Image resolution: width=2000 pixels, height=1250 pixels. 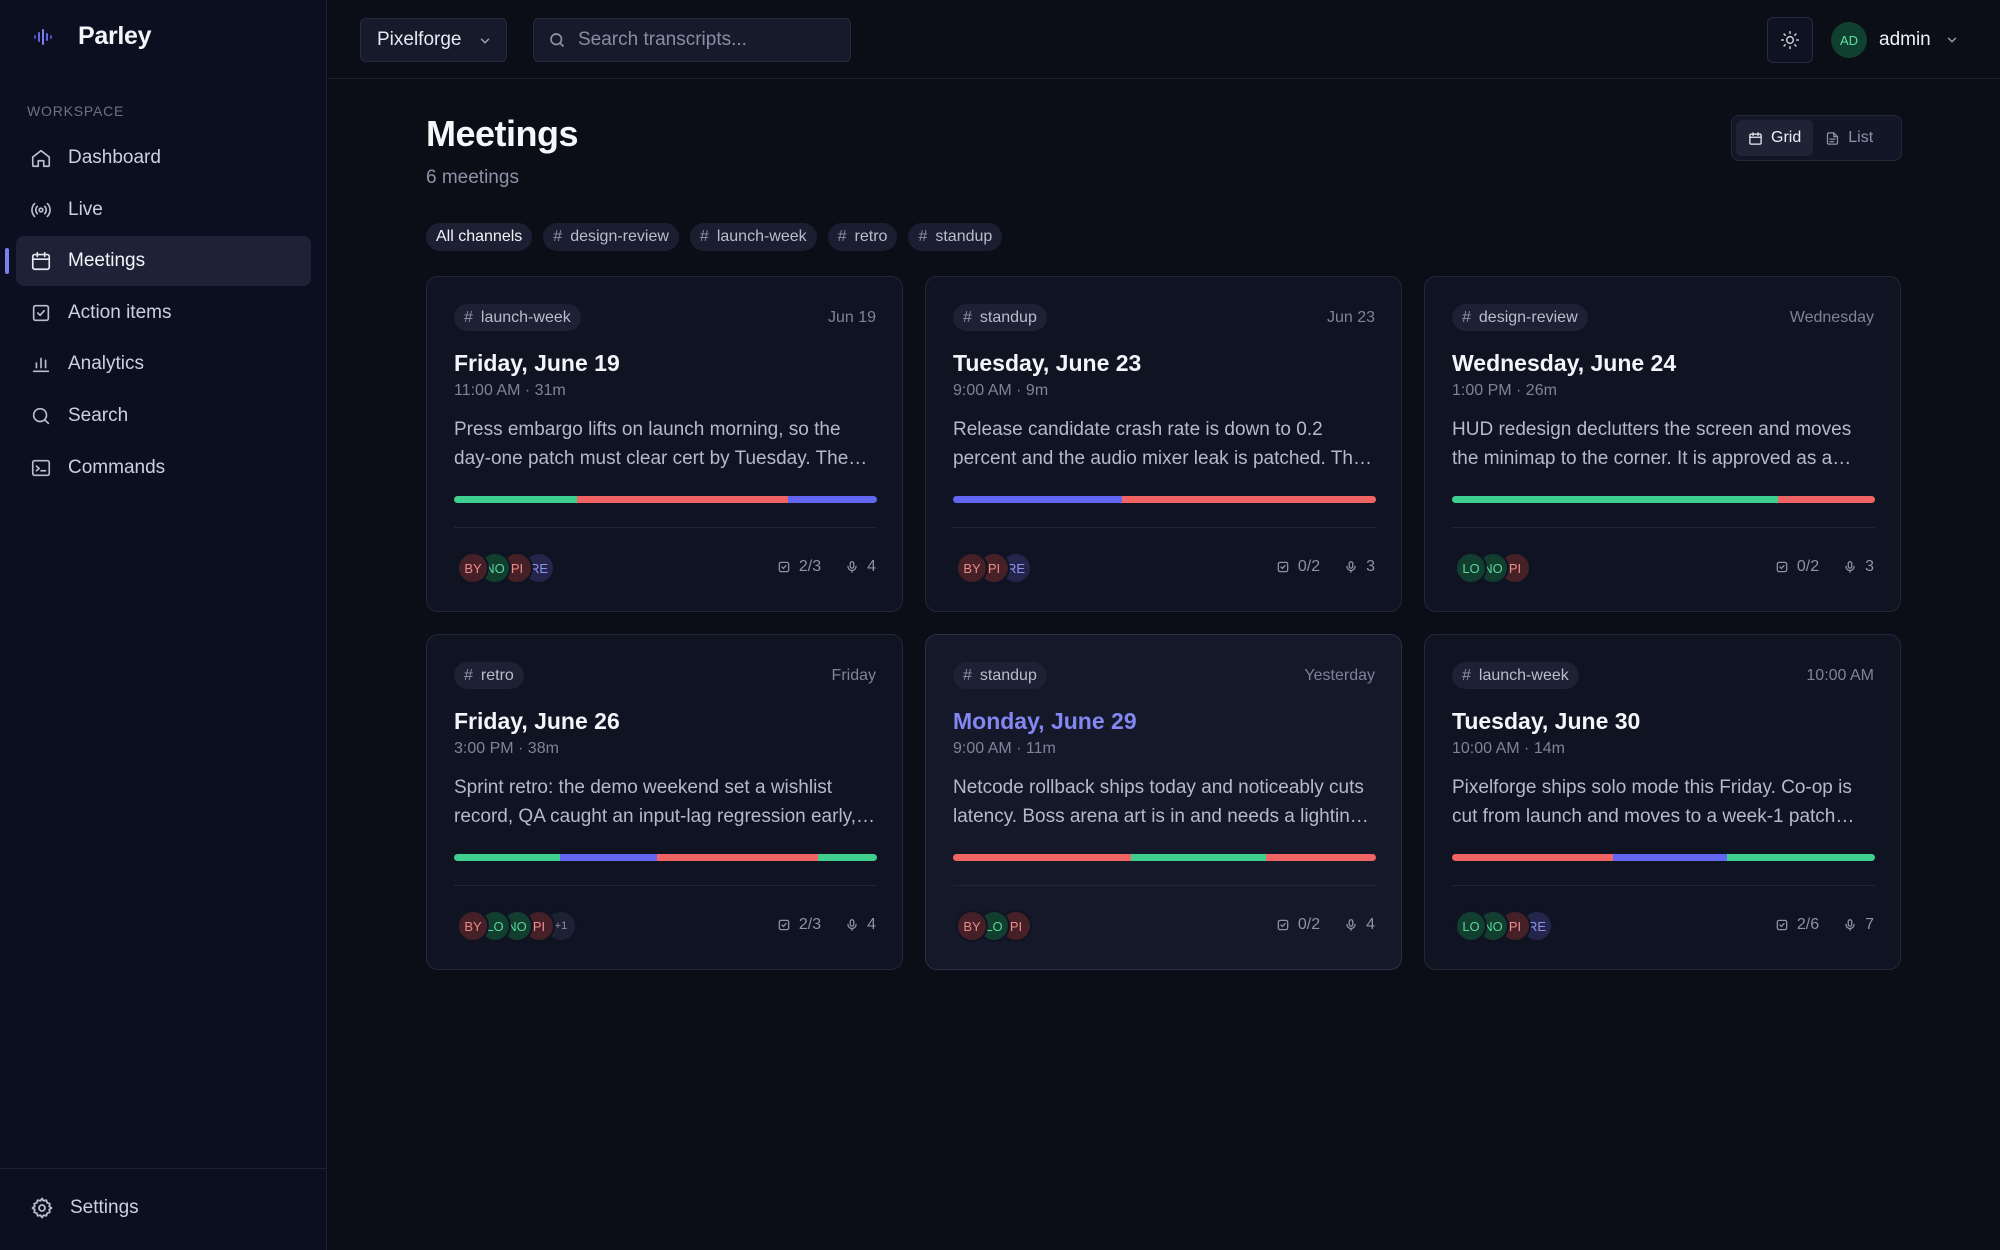 What do you see at coordinates (972, 926) in the screenshot?
I see `avatar: BY` at bounding box center [972, 926].